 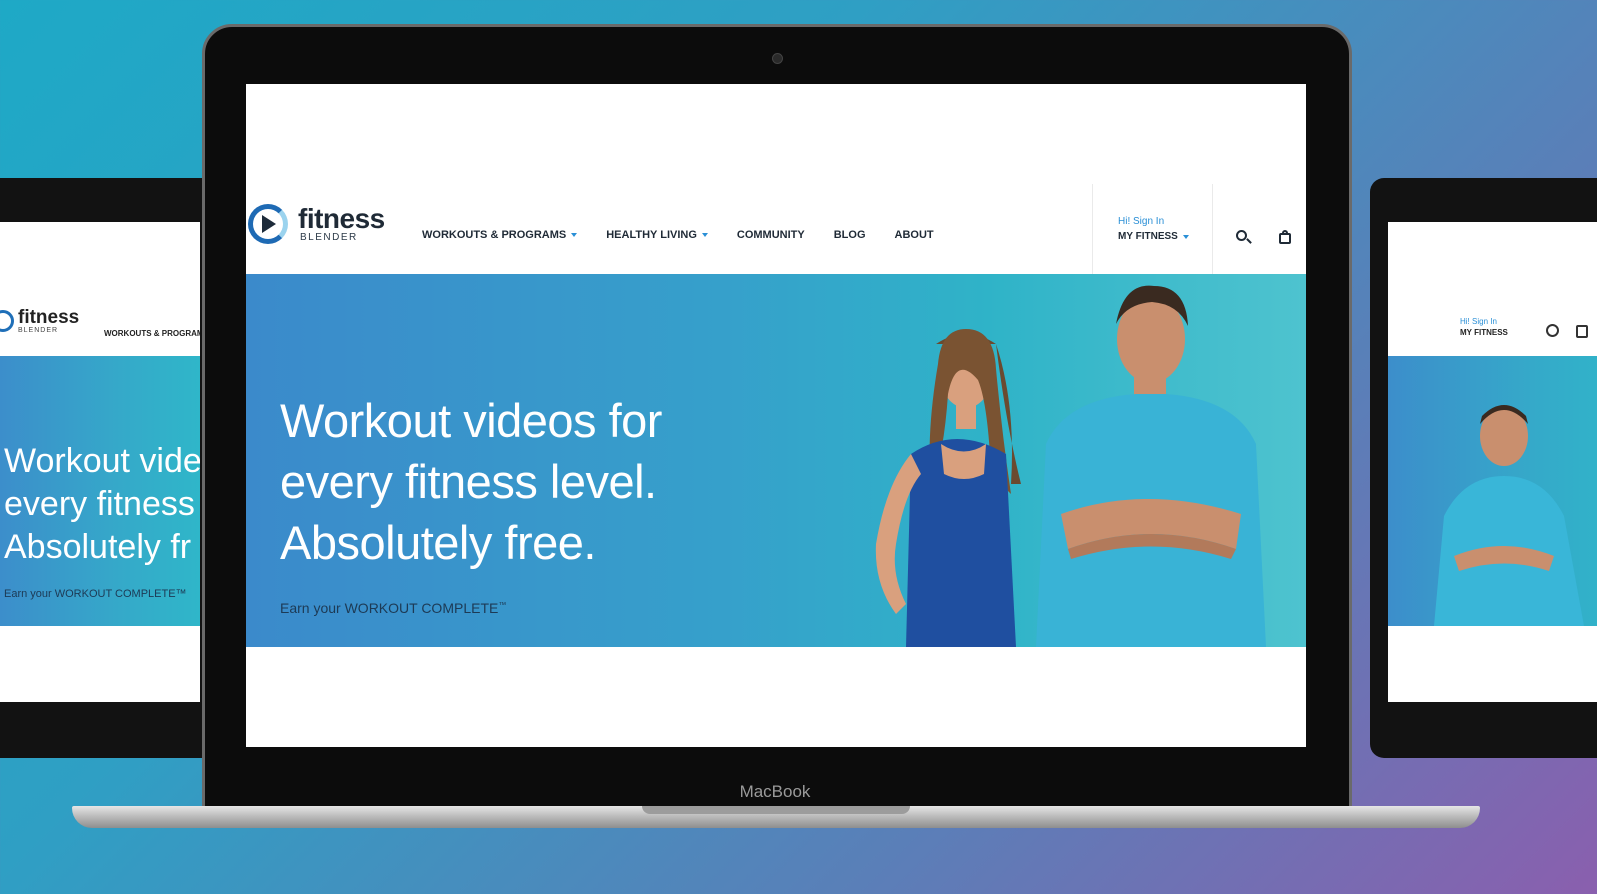 I want to click on bg-logo-word: fitness, so click(x=49, y=317).